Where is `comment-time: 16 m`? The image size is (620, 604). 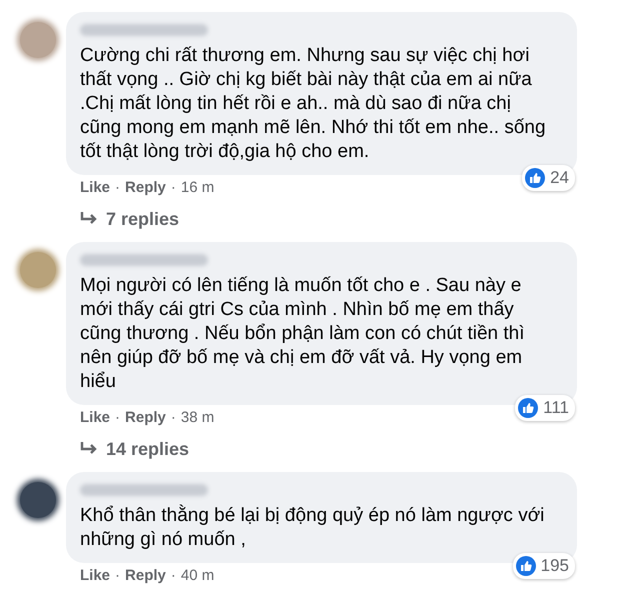 comment-time: 16 m is located at coordinates (197, 188).